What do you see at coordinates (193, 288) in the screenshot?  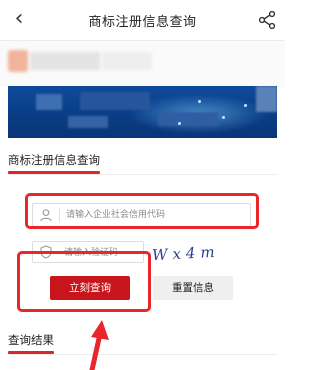 I see `reset-button: 重置信息` at bounding box center [193, 288].